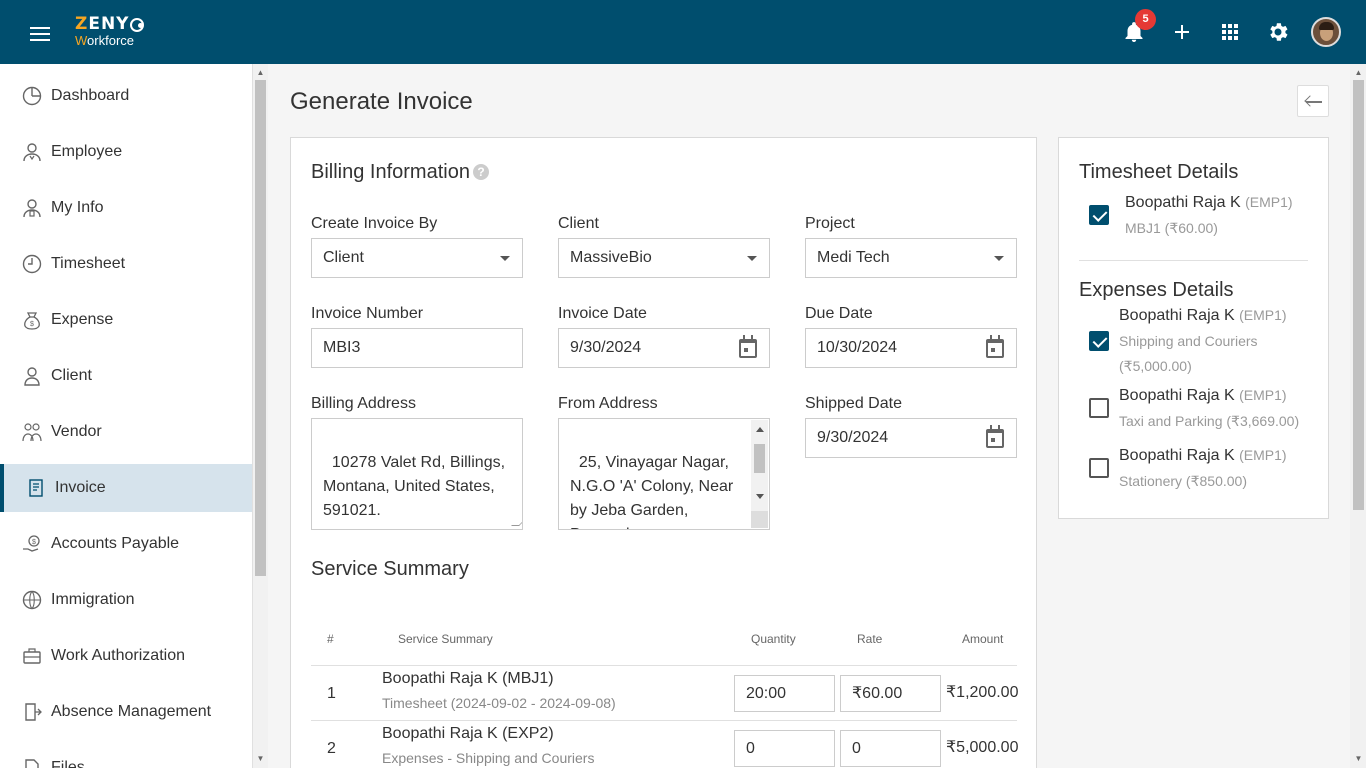  Describe the element at coordinates (417, 258) in the screenshot. I see `create-invoice-by-select: Client` at that location.